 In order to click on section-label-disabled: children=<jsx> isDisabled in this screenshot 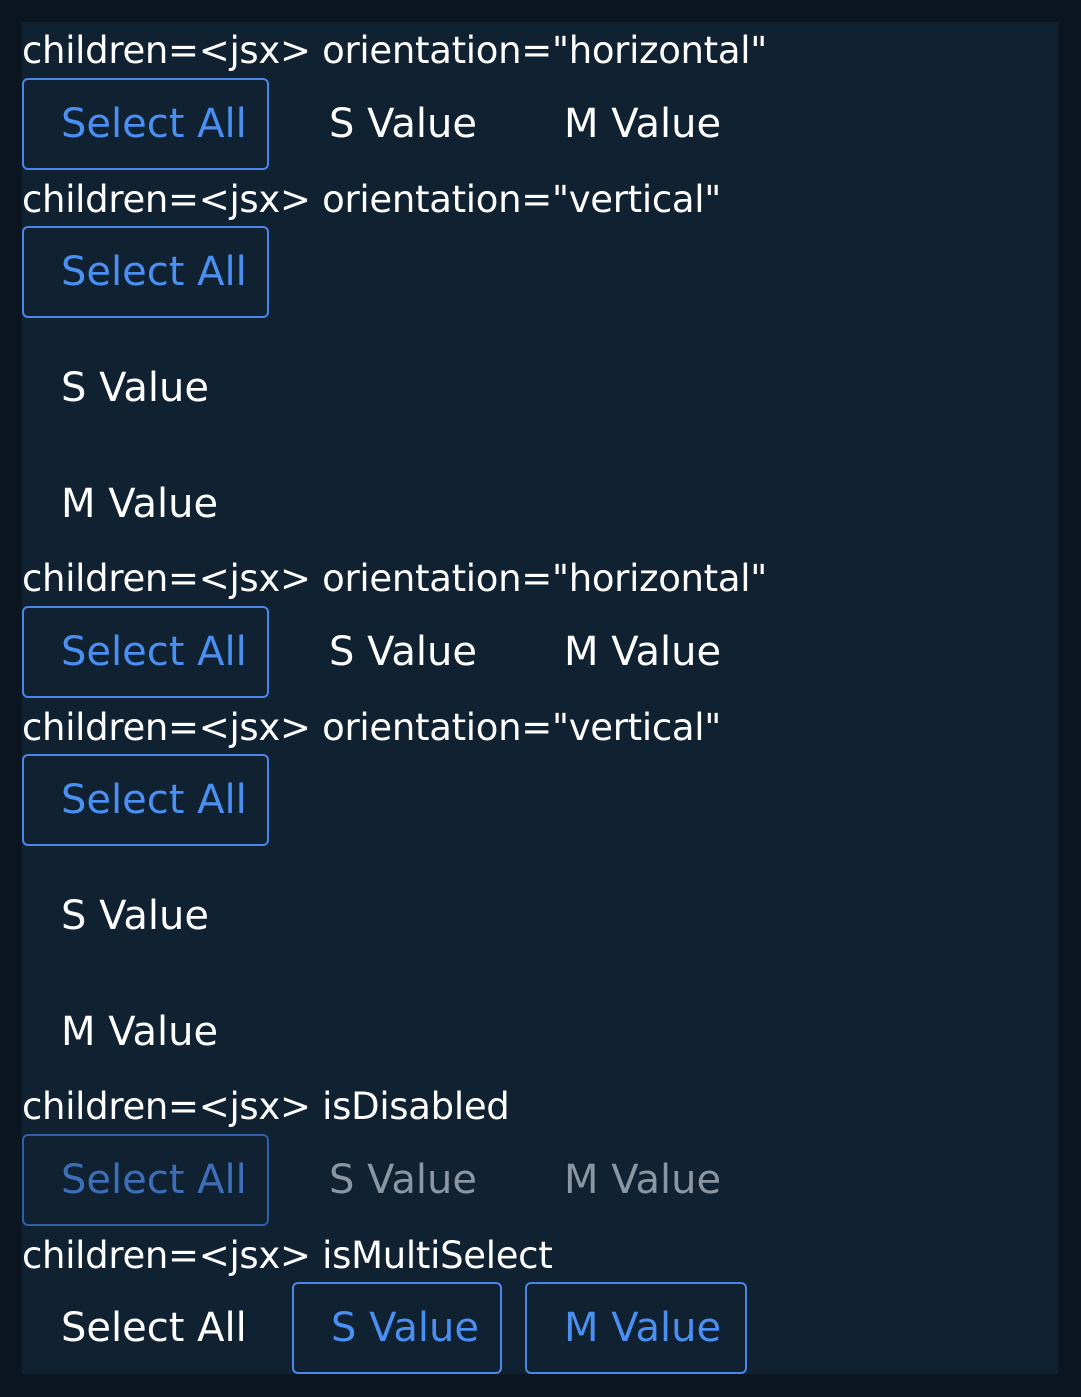, I will do `click(266, 1106)`.